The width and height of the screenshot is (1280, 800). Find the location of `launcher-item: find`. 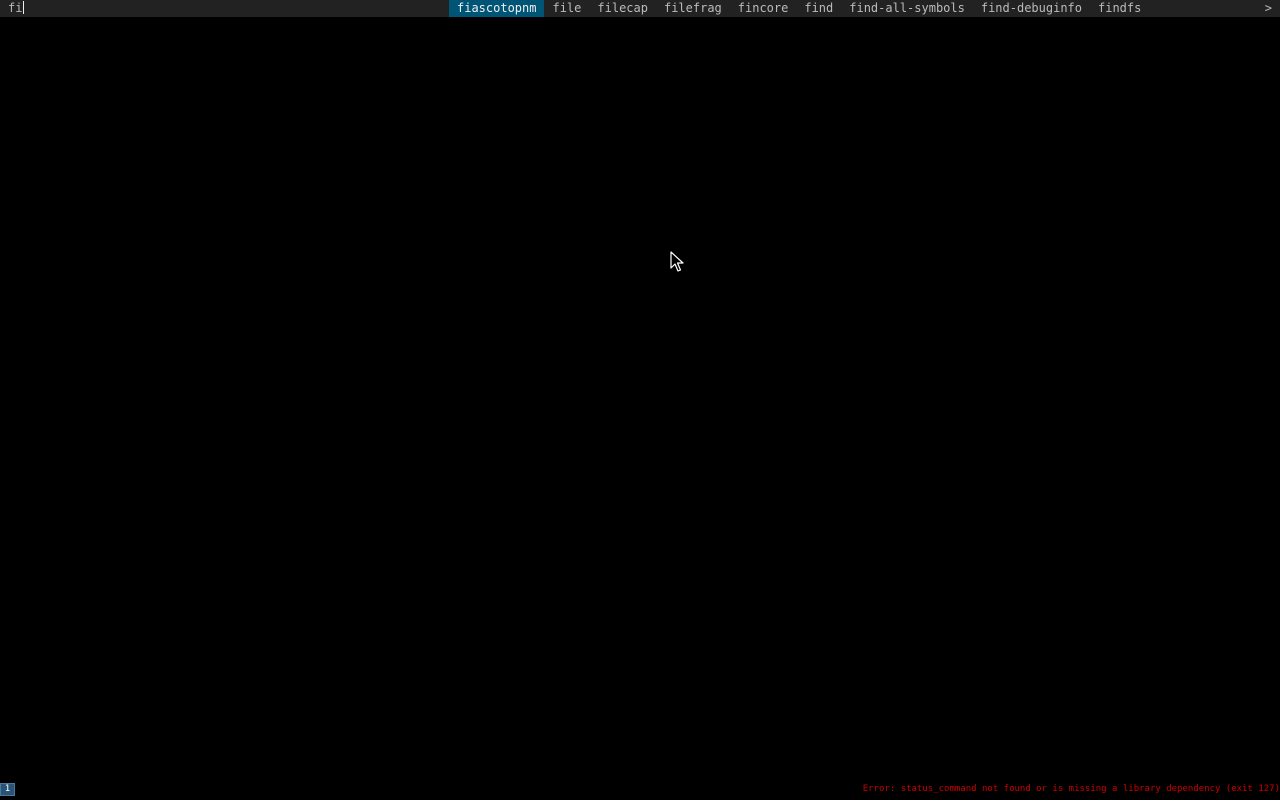

launcher-item: find is located at coordinates (818, 8).